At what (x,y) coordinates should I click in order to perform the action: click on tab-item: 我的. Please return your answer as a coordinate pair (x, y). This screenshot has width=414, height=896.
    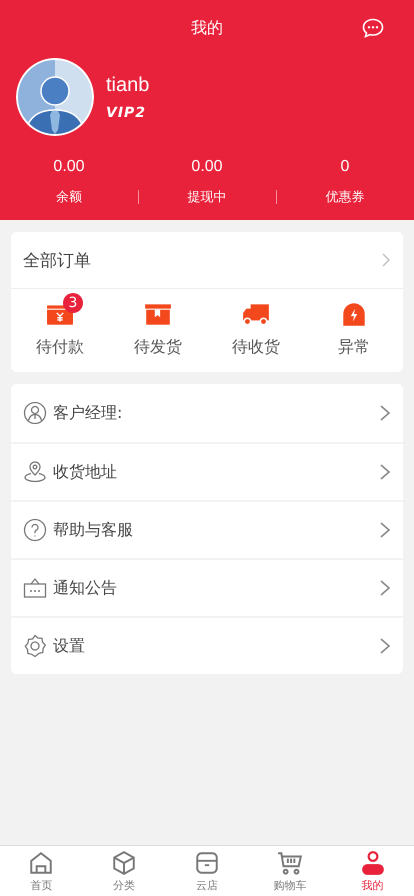
    Looking at the image, I should click on (372, 871).